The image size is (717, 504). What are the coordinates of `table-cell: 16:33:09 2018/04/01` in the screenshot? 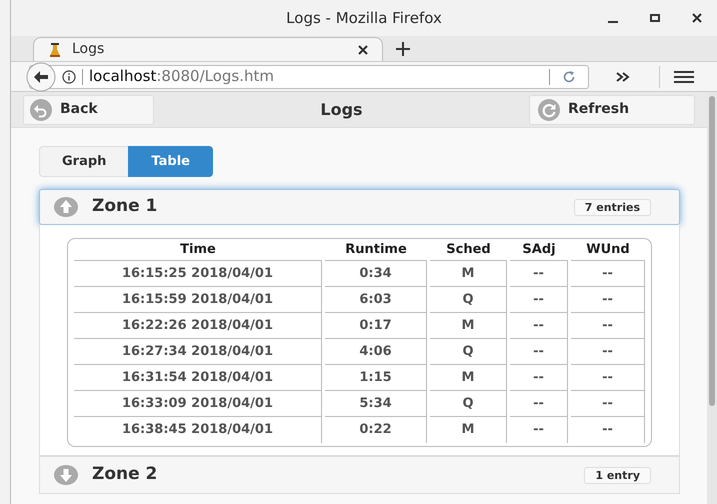 It's located at (198, 403).